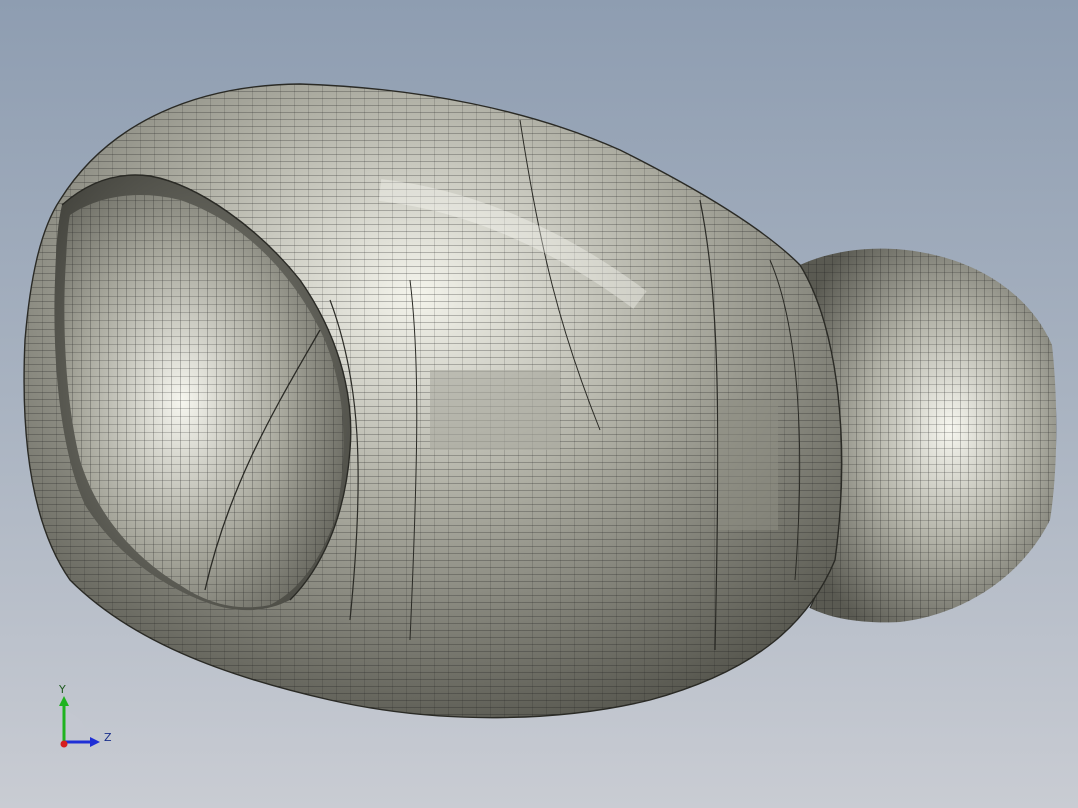 The height and width of the screenshot is (808, 1078). Describe the element at coordinates (64, 744) in the screenshot. I see `x-axis-dot-icon` at that location.